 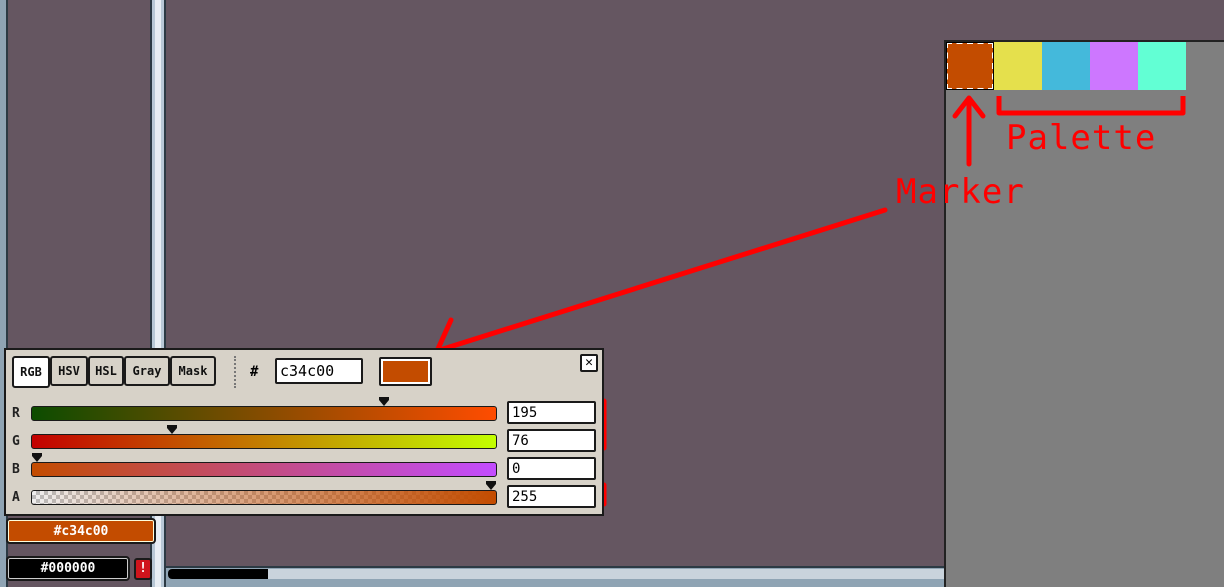 I want to click on hex-hash-label: #, so click(x=254, y=372).